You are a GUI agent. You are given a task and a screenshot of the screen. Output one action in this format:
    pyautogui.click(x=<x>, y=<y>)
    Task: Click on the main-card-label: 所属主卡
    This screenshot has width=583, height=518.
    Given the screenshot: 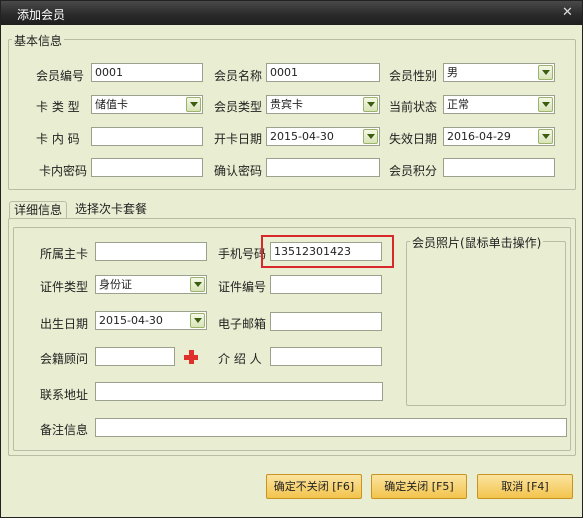 What is the action you would take?
    pyautogui.click(x=64, y=254)
    